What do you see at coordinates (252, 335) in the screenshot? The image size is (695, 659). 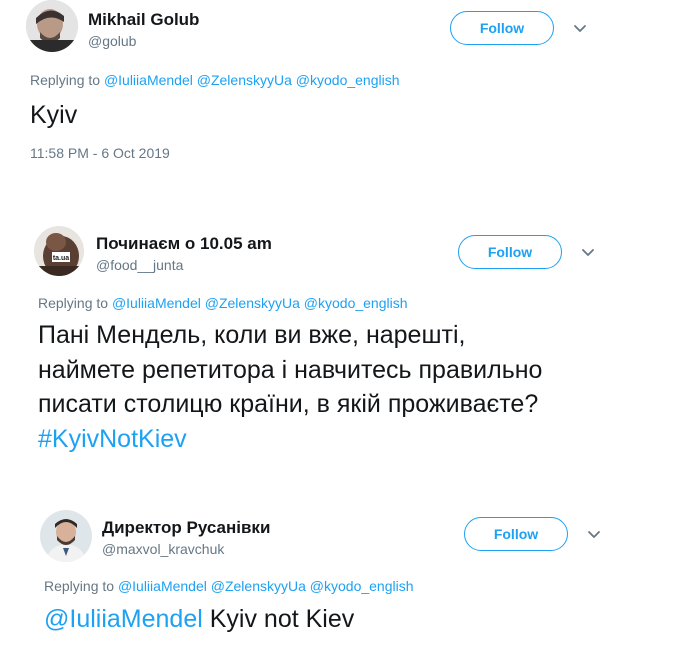 I see `tweet-text-line: Пані Мендель, коли ви вже, нарешті,` at bounding box center [252, 335].